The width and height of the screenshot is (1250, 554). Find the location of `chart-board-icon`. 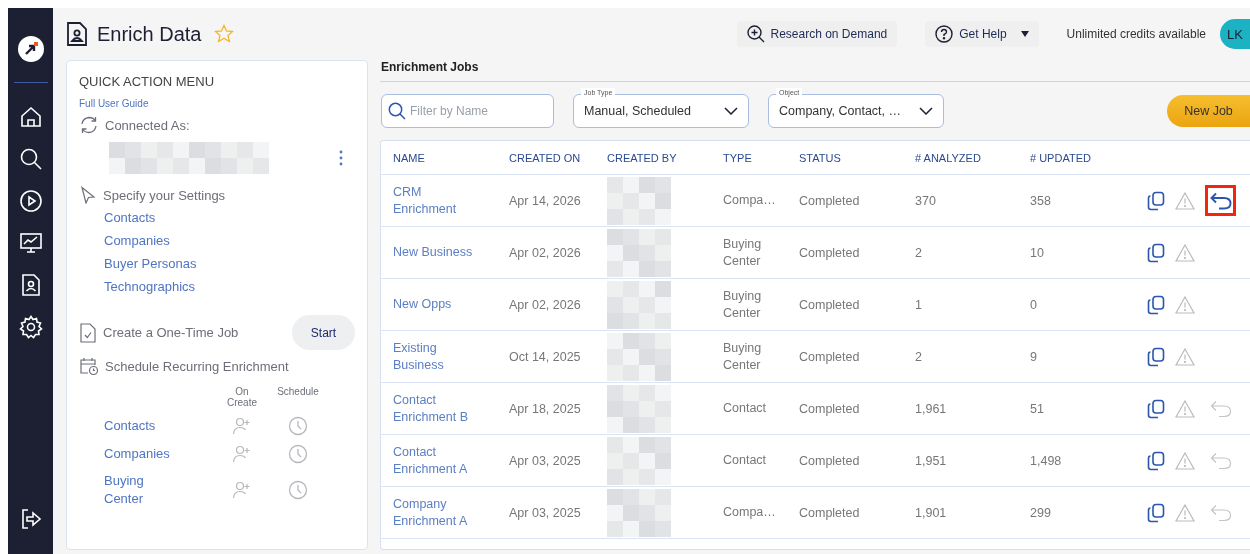

chart-board-icon is located at coordinates (30, 243).